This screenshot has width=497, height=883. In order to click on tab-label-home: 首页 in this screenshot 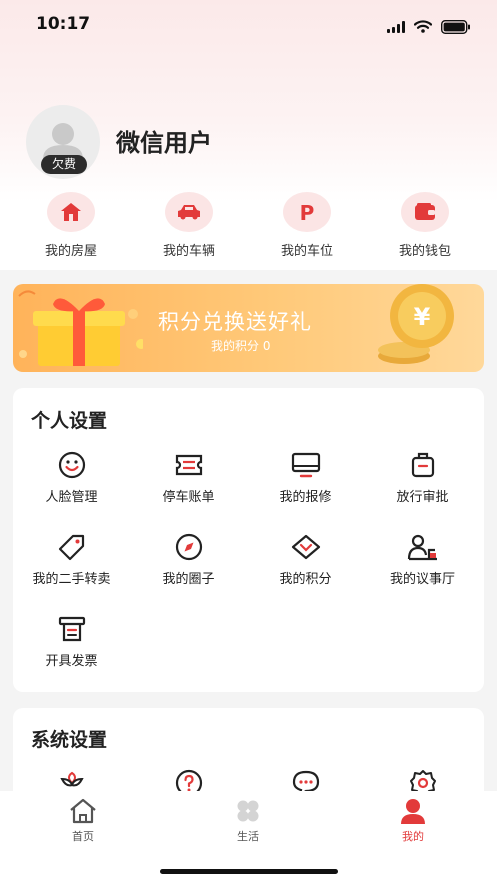, I will do `click(83, 836)`.